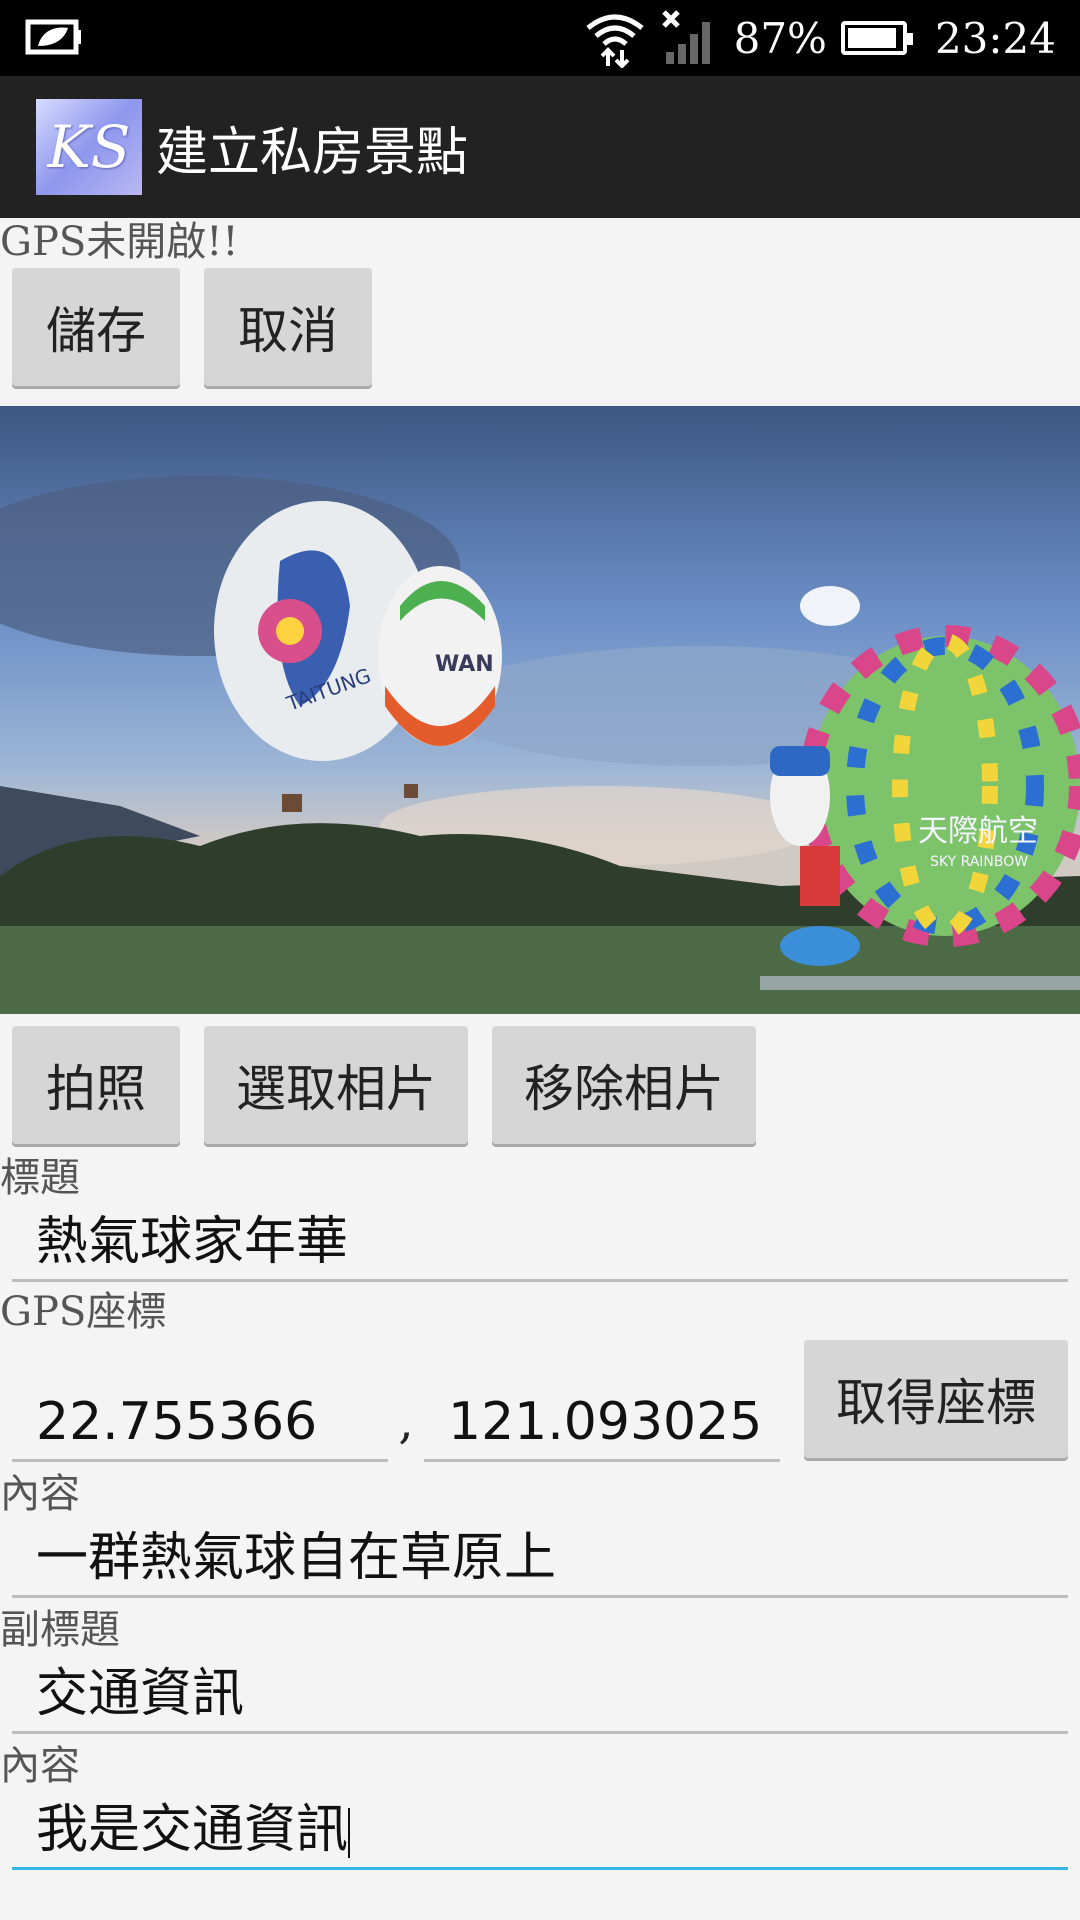 The height and width of the screenshot is (1920, 1080). I want to click on cancel-button: 取消, so click(288, 327).